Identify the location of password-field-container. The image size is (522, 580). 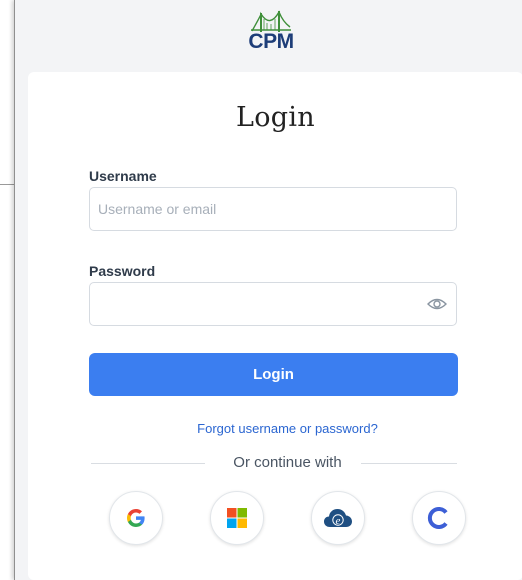
(273, 304).